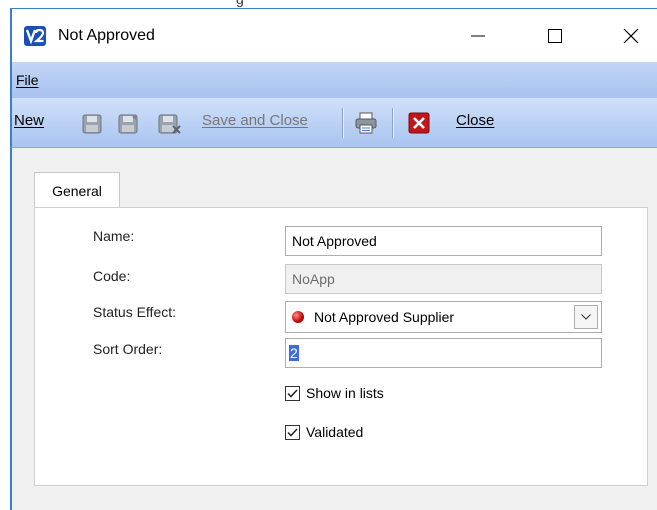  What do you see at coordinates (294, 353) in the screenshot?
I see `sort-order-value: 2` at bounding box center [294, 353].